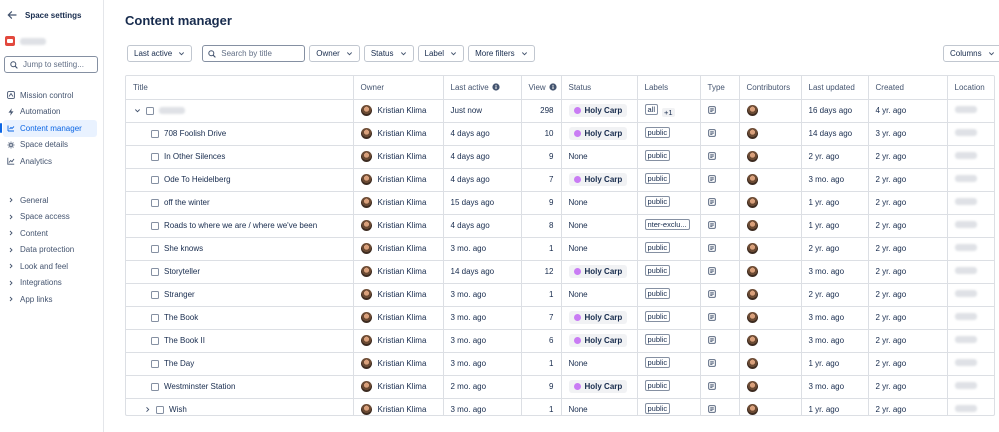 The image size is (999, 432). Describe the element at coordinates (441, 53) in the screenshot. I see `label-filter-button: Label` at that location.